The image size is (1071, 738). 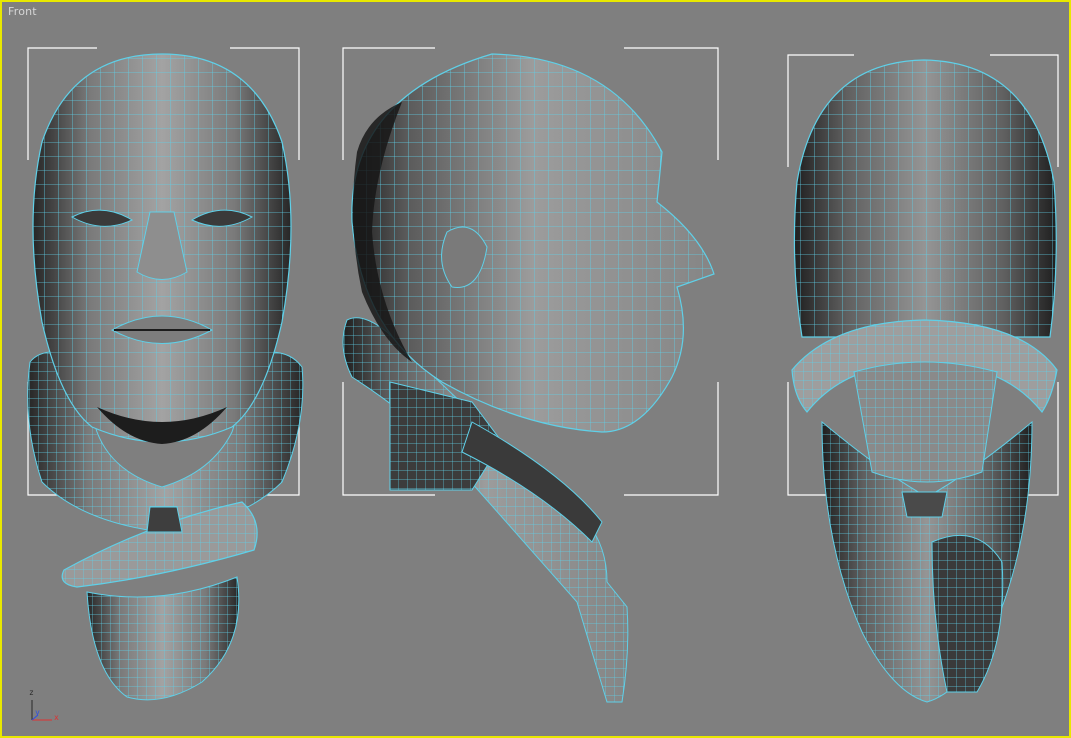 What do you see at coordinates (49, 707) in the screenshot?
I see `axis-gizmo: z y x` at bounding box center [49, 707].